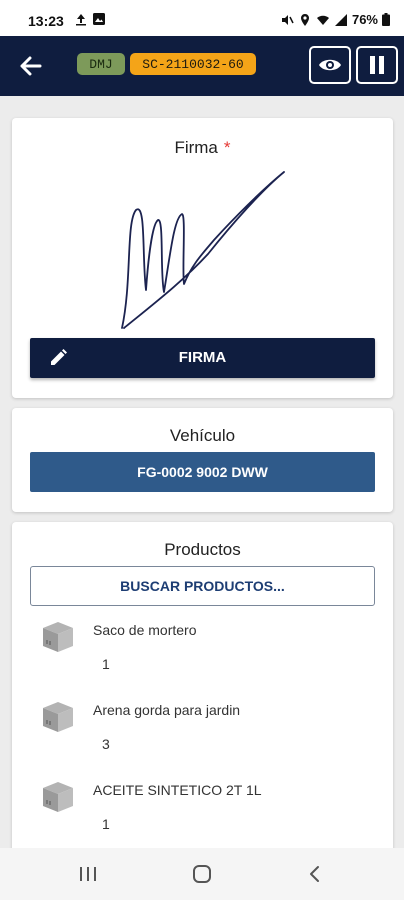 Image resolution: width=404 pixels, height=900 pixels. I want to click on required-mark: *, so click(227, 147).